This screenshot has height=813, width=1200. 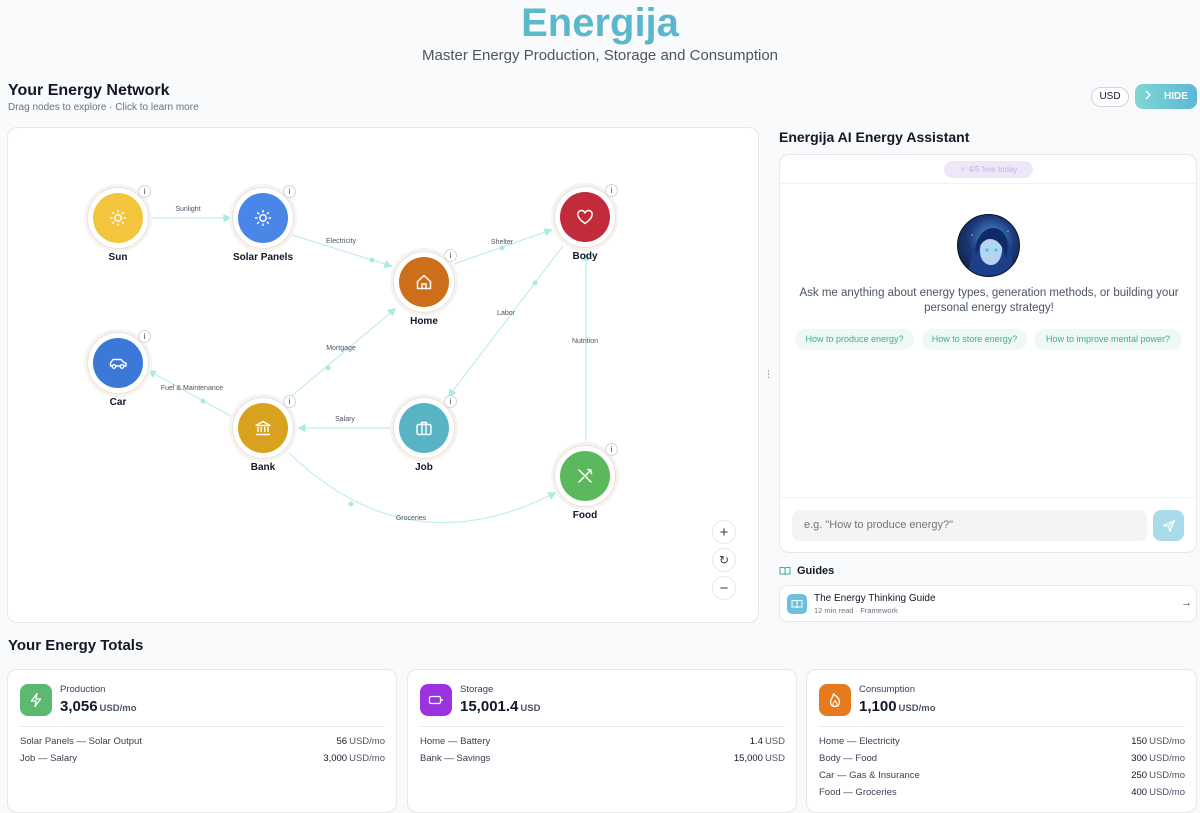 I want to click on card-label: Production, so click(x=83, y=689).